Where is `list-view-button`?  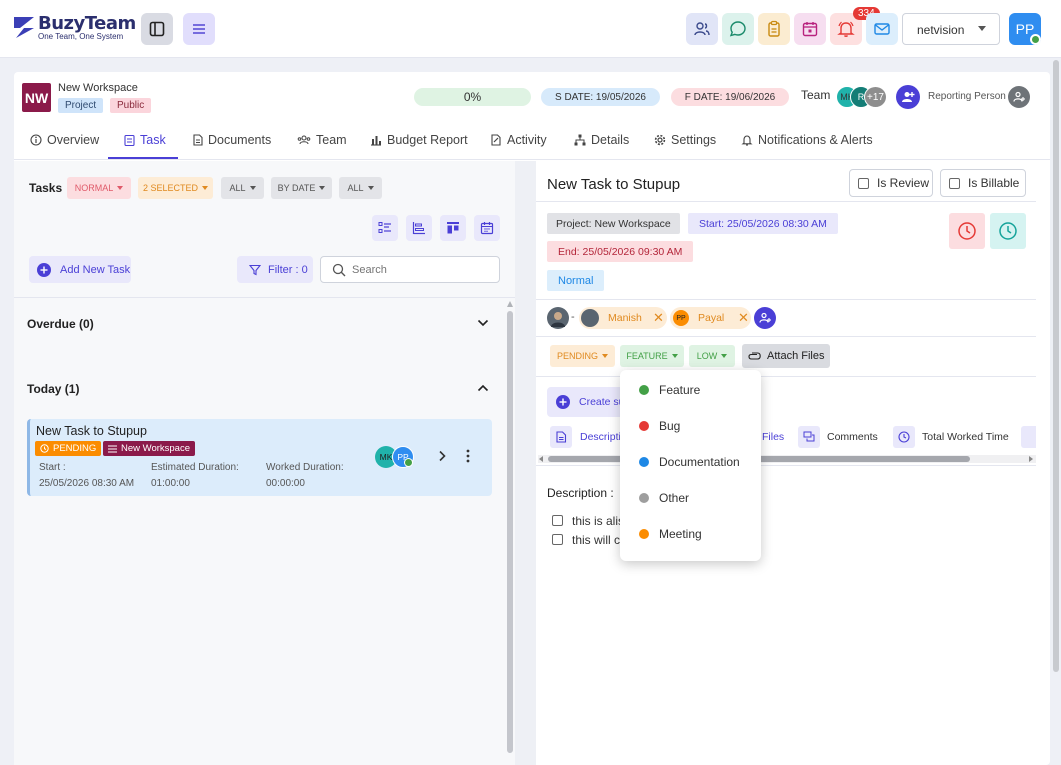 list-view-button is located at coordinates (385, 228).